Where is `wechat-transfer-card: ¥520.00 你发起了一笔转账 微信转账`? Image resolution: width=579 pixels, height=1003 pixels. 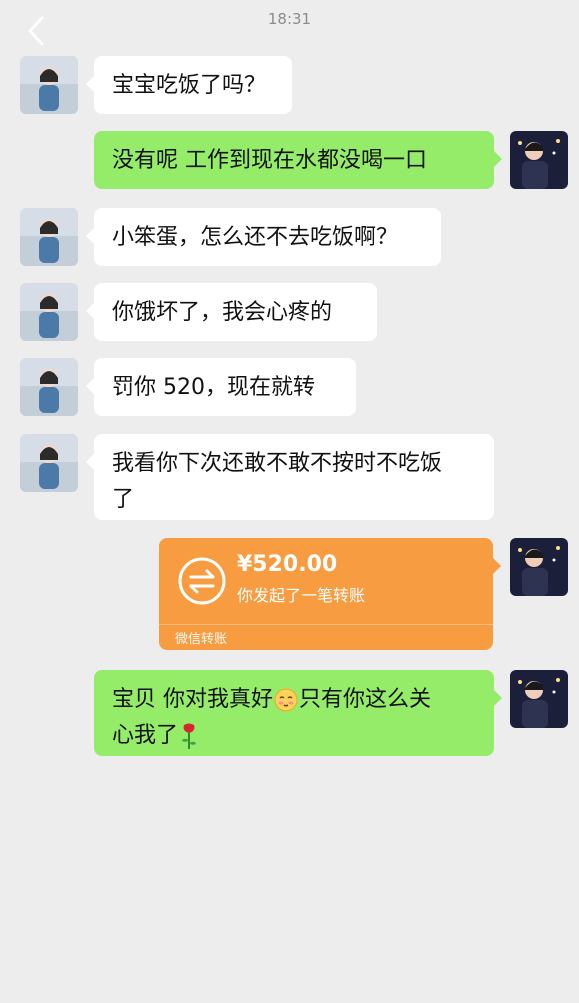
wechat-transfer-card: ¥520.00 你发起了一笔转账 微信转账 is located at coordinates (330, 594).